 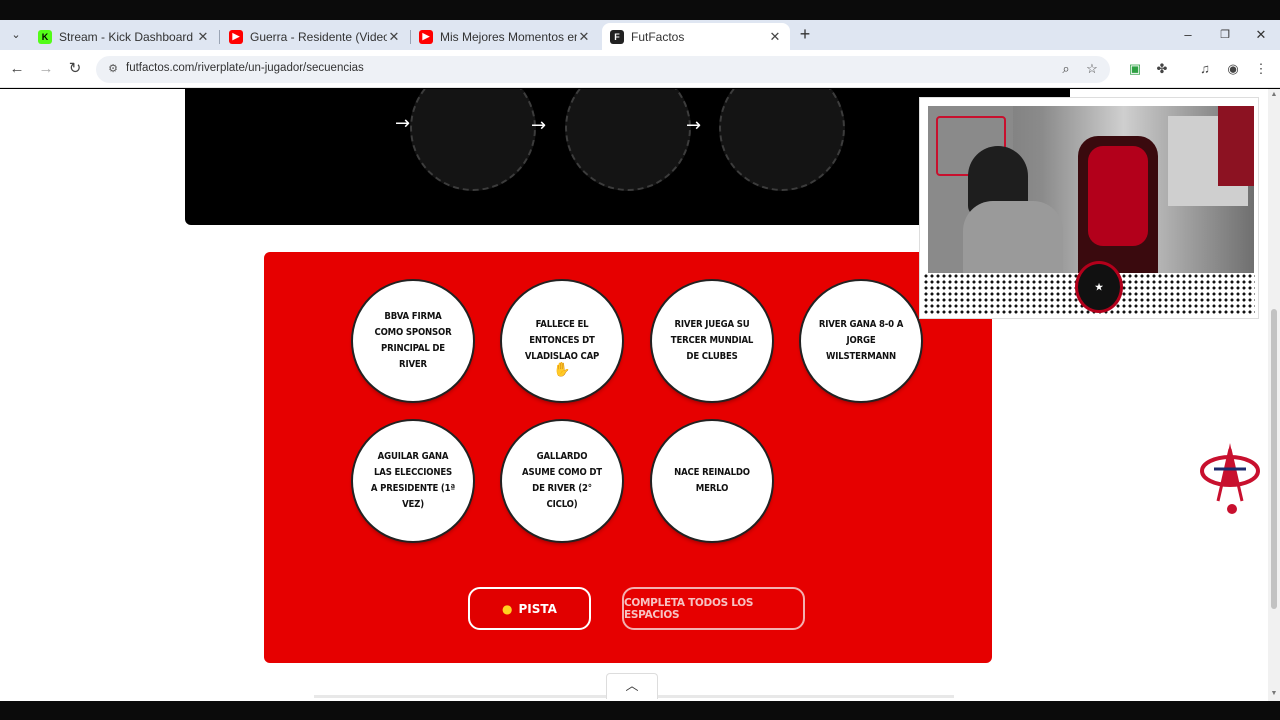 I want to click on tab-kick-dashboard: K Stream - Kick Dashboard ✕, so click(x=124, y=36).